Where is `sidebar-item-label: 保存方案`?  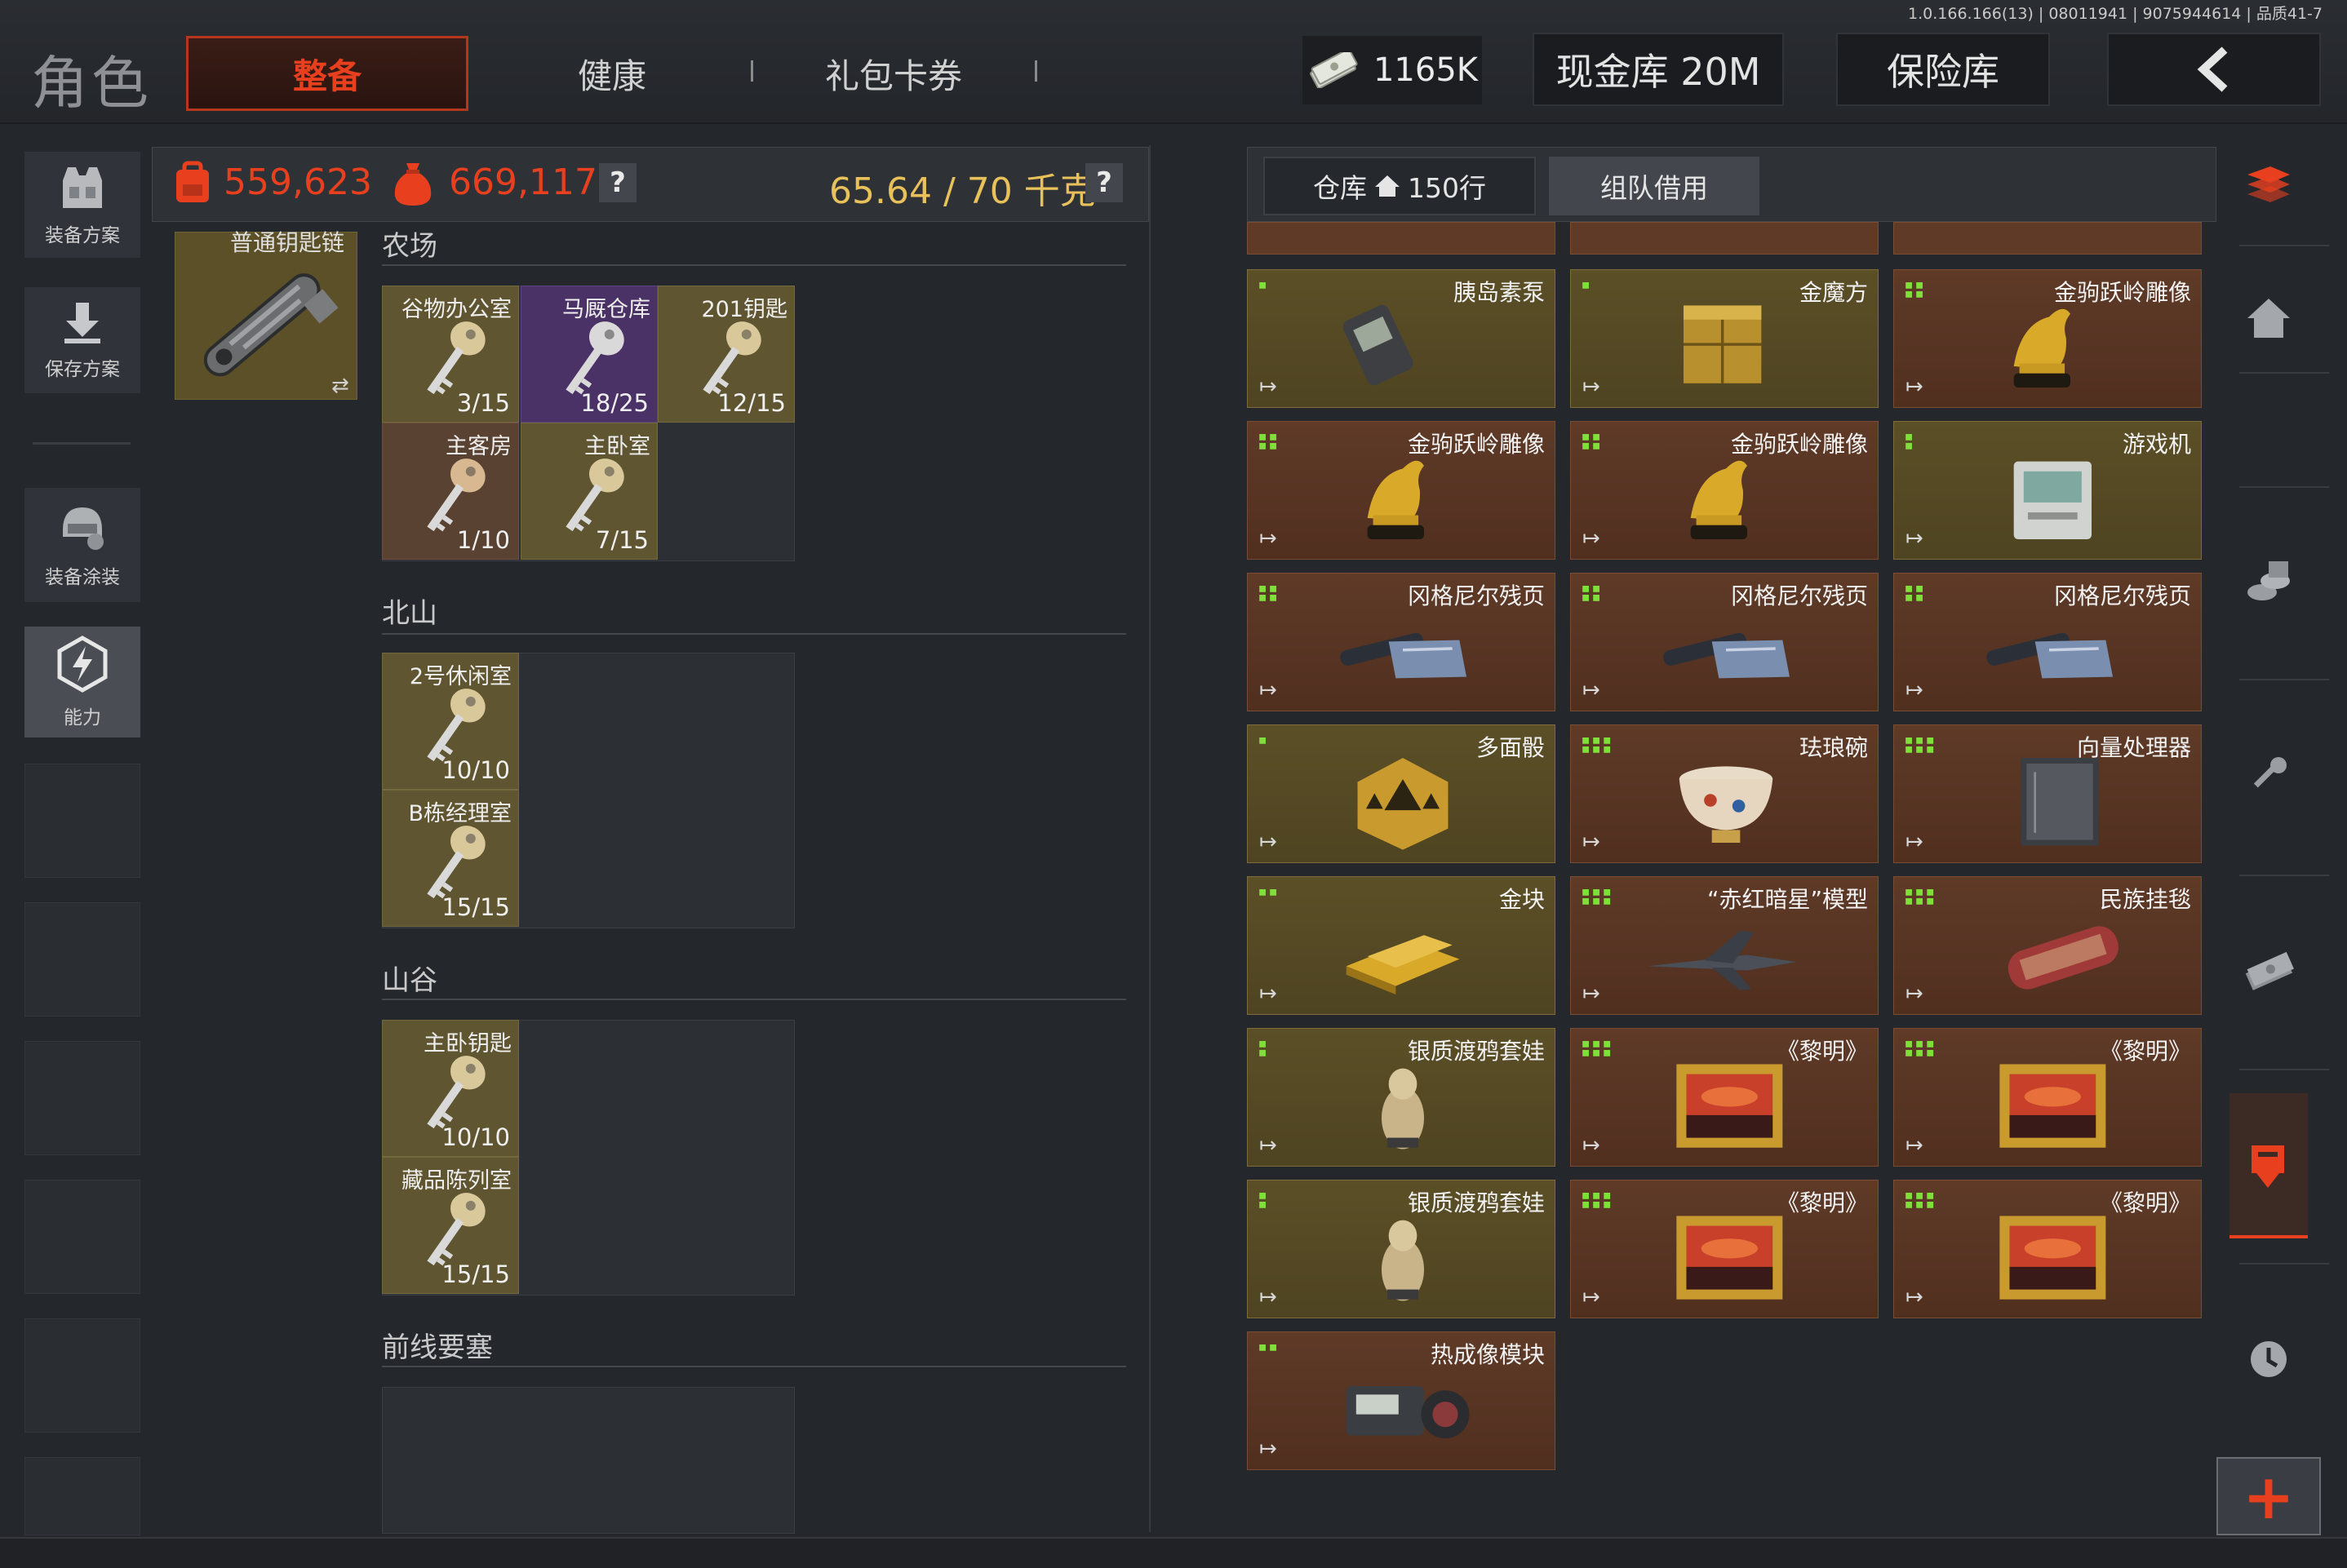
sidebar-item-label: 保存方案 is located at coordinates (82, 369).